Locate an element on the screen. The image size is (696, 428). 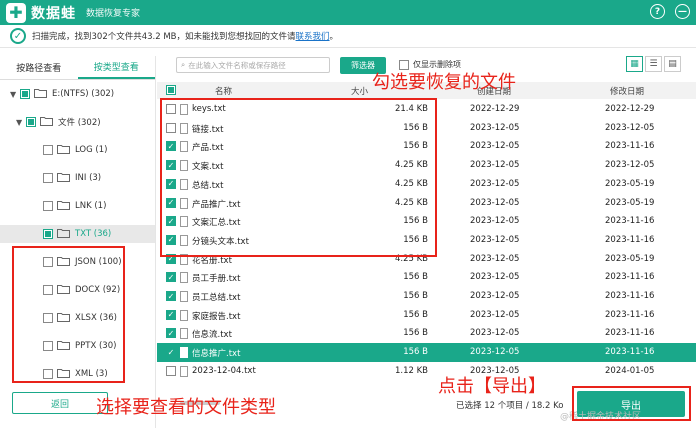
search-input: ⌕ 在此输入文件名称或保存路径 is located at coordinates (253, 65).